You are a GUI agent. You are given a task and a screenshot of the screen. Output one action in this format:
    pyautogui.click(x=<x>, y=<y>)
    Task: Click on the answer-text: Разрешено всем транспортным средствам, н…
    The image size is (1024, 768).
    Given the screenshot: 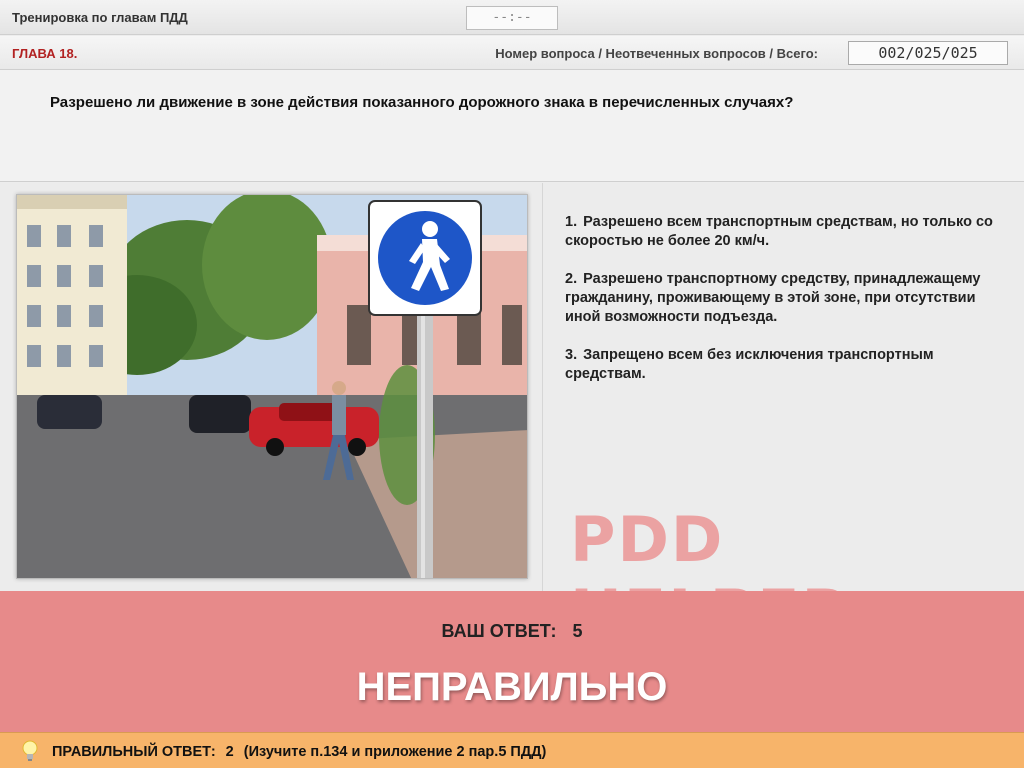 What is the action you would take?
    pyautogui.click(x=779, y=231)
    